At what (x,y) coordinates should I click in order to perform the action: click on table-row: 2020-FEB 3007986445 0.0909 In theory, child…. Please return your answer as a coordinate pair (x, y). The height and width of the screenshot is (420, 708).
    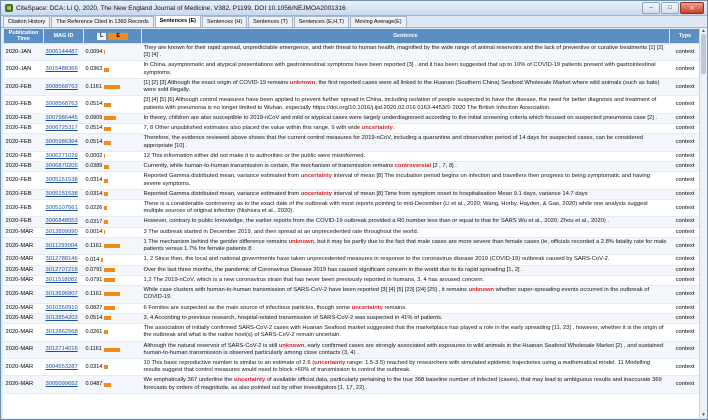
    Looking at the image, I should click on (351, 119).